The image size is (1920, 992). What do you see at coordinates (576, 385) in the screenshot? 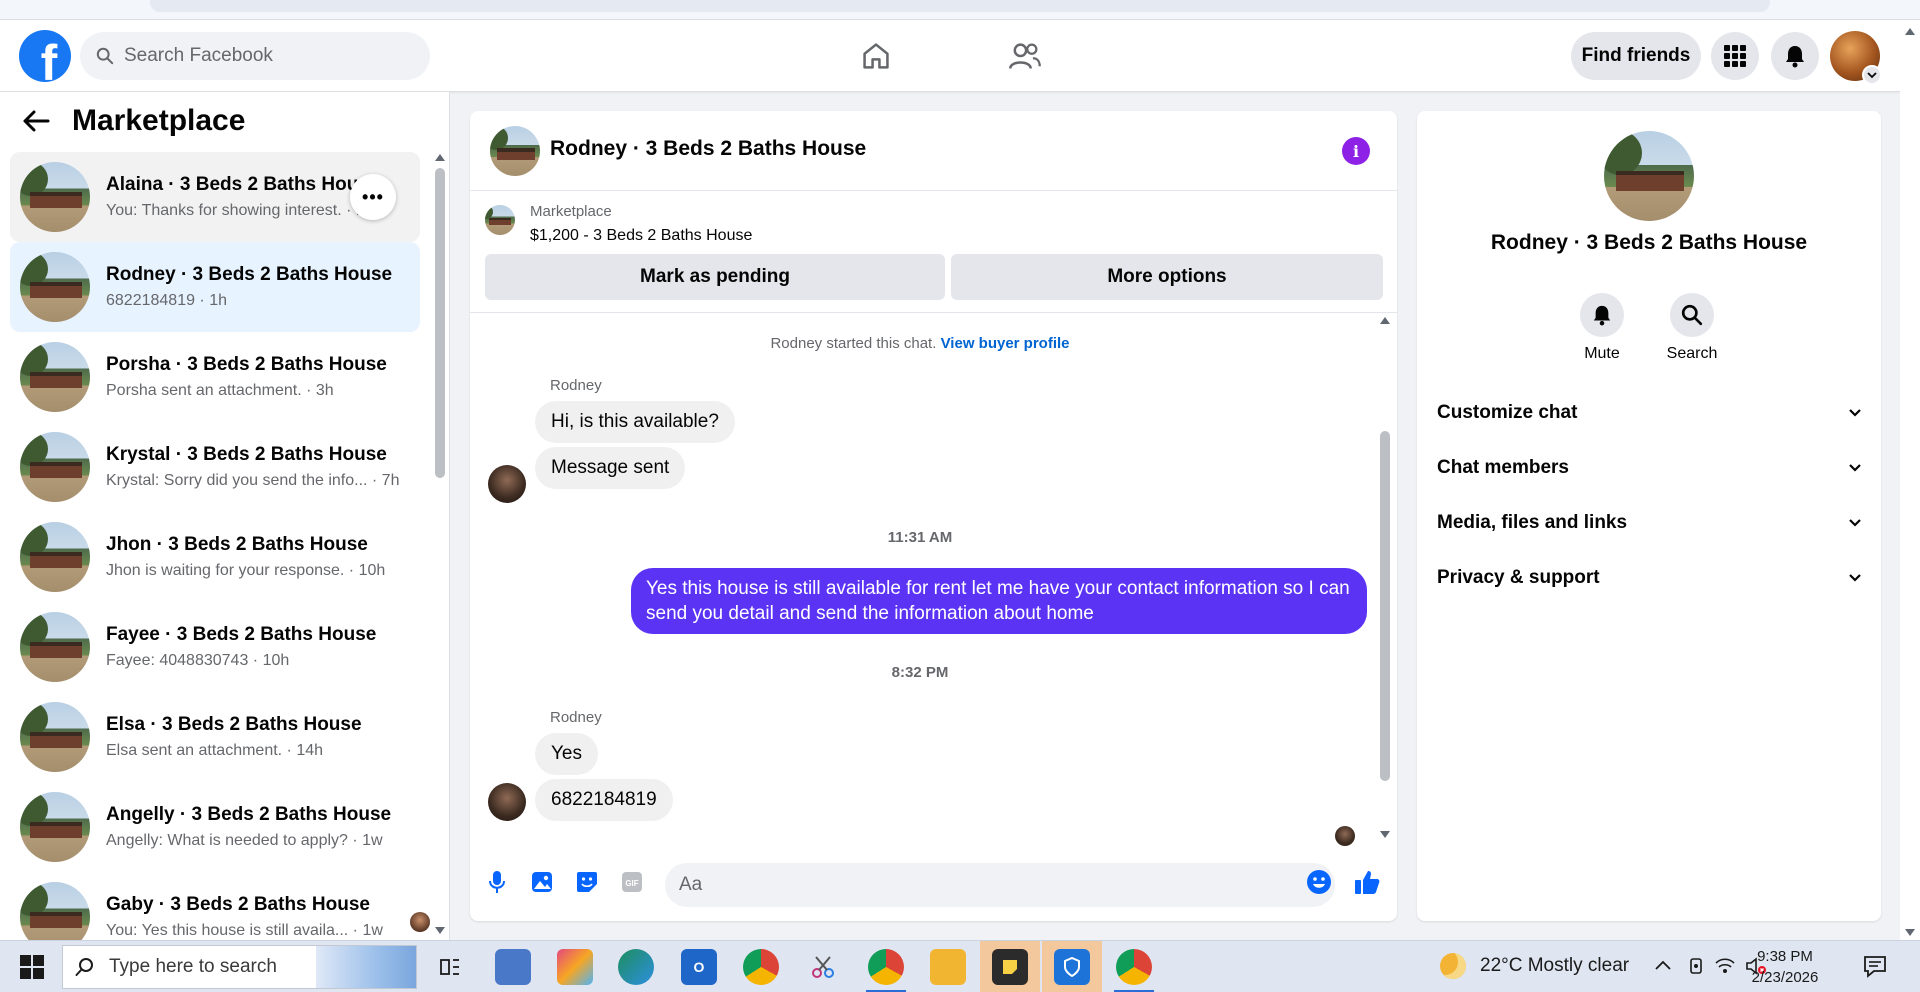
I see `sender-name: Rodney` at bounding box center [576, 385].